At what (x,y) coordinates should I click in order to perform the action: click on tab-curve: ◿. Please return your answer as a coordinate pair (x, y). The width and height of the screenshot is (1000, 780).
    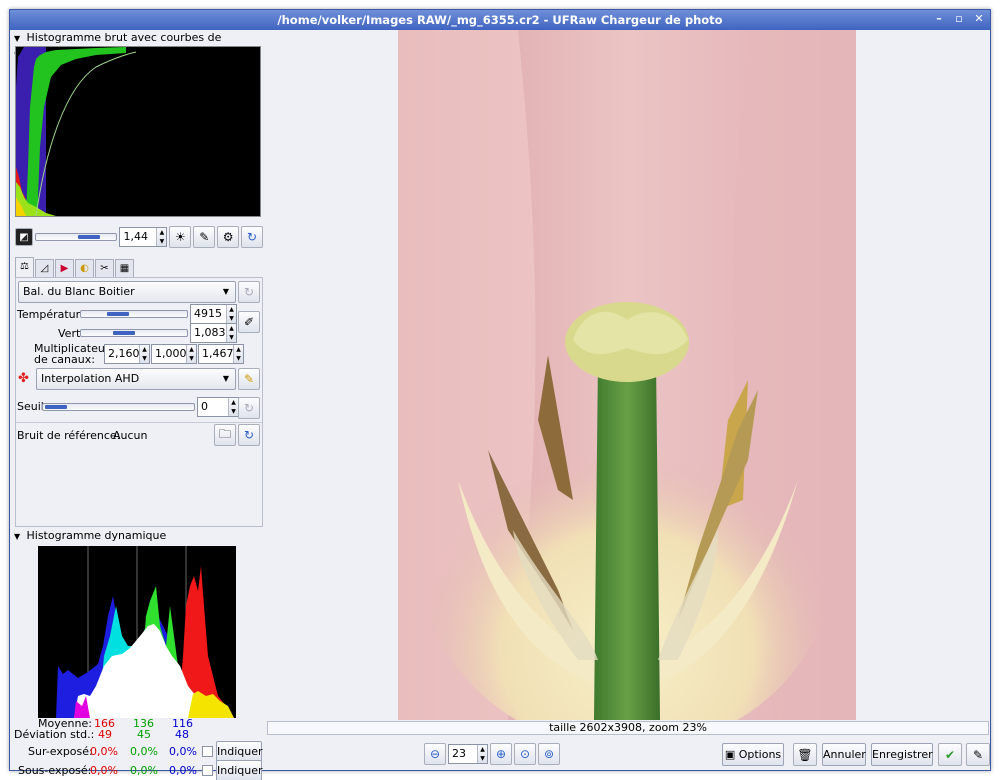
    Looking at the image, I should click on (44, 268).